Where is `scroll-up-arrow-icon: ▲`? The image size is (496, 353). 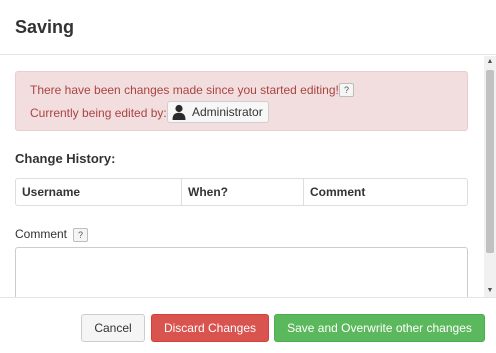 scroll-up-arrow-icon: ▲ is located at coordinates (490, 62).